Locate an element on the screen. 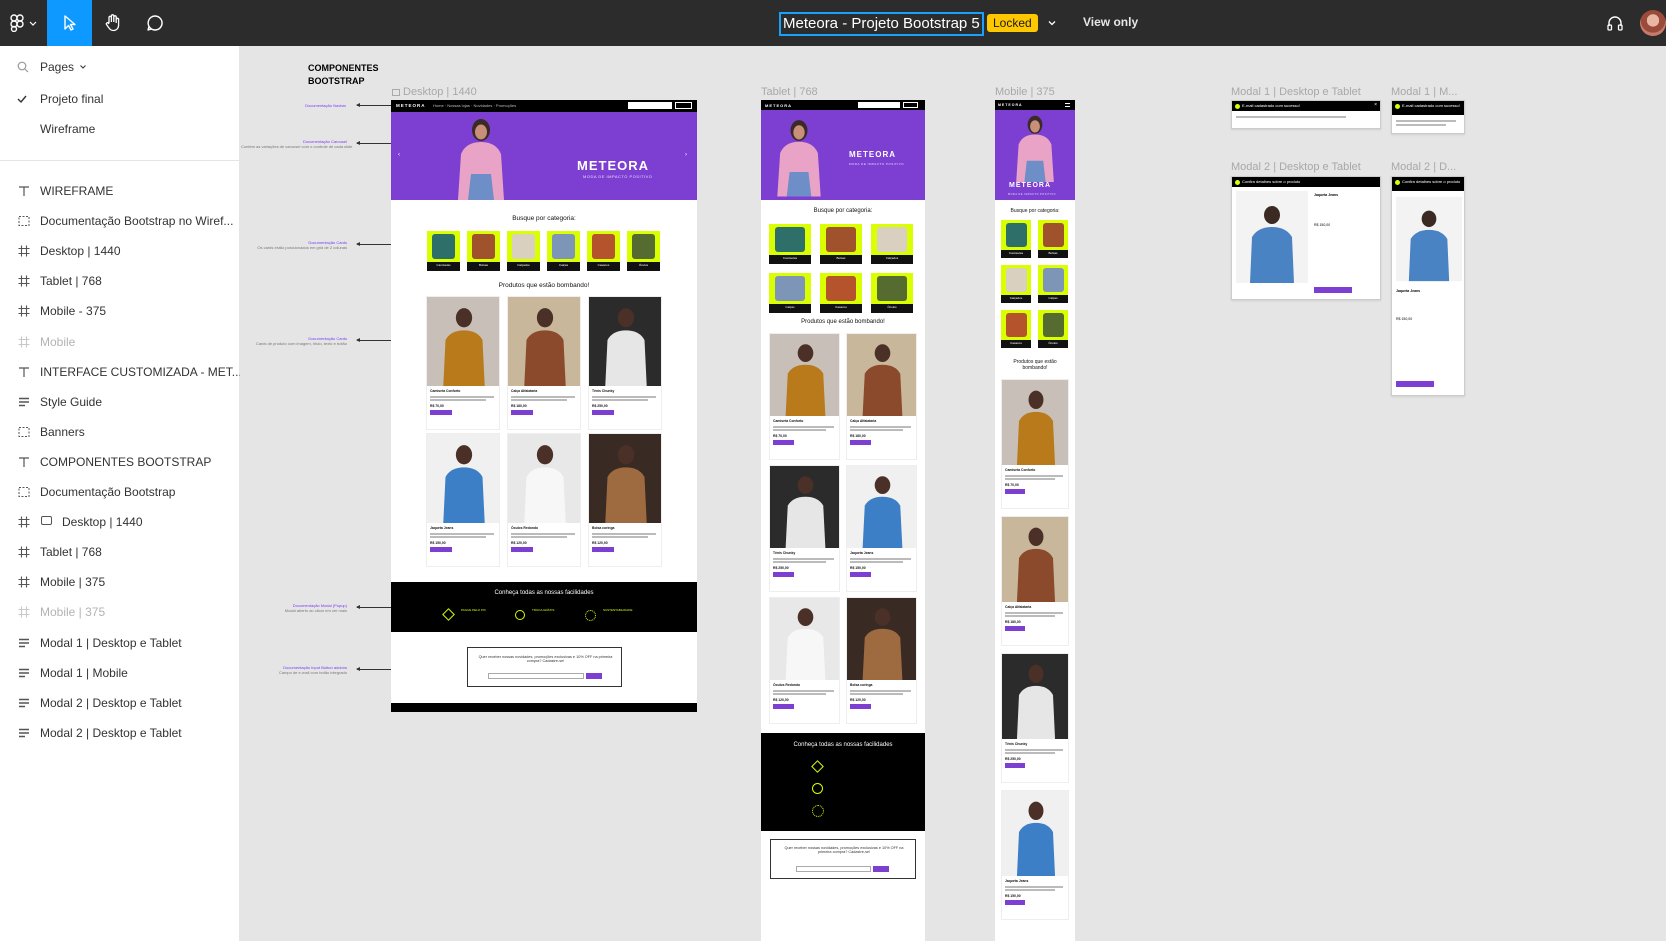  frame-label-desktop: Desktop | 1440 is located at coordinates (434, 92).